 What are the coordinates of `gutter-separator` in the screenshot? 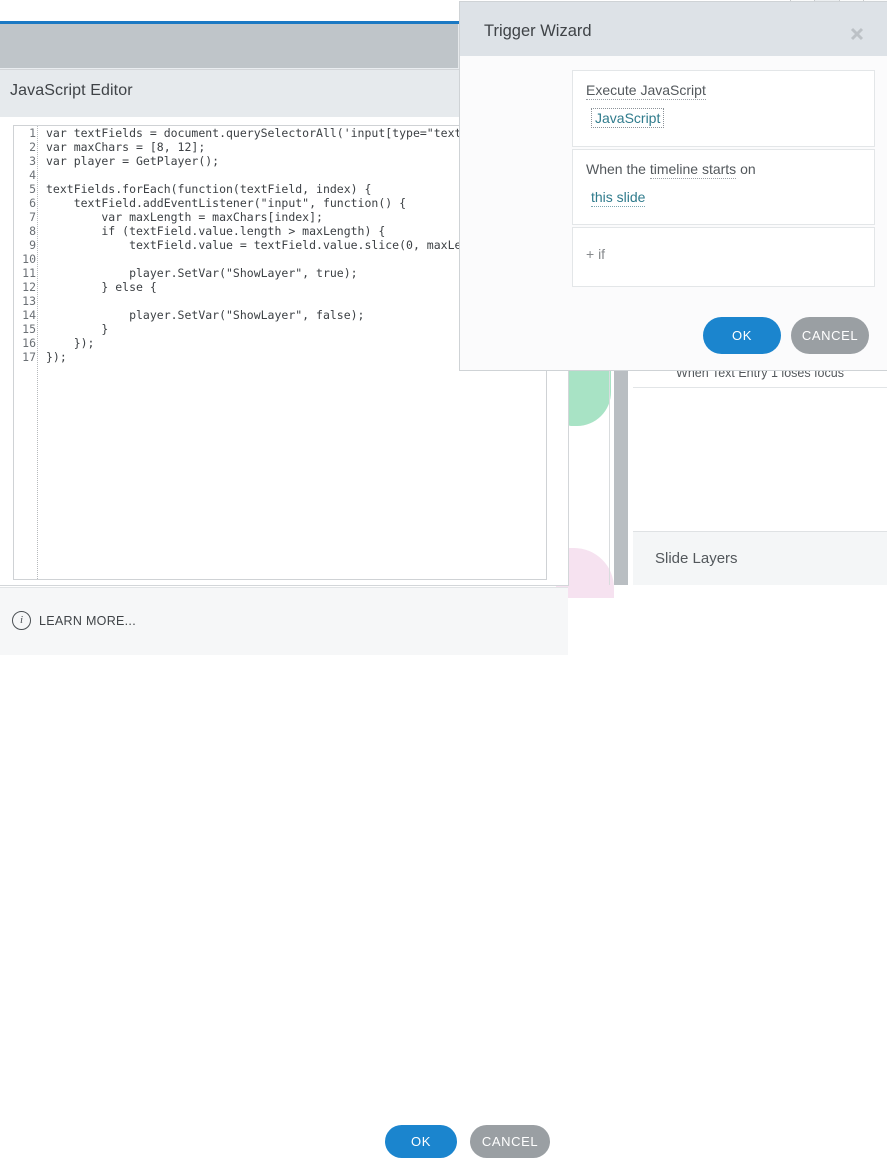 It's located at (37, 352).